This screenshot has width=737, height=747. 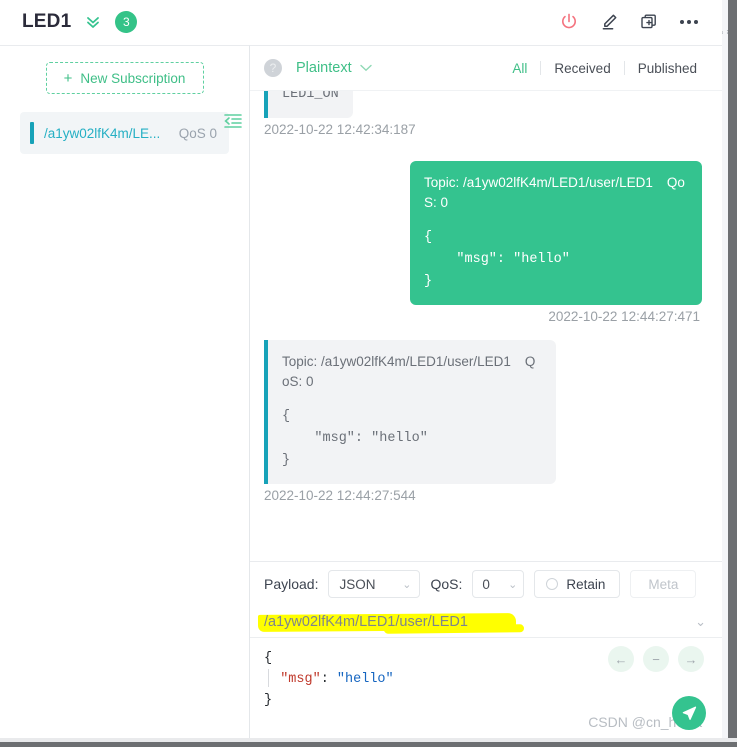 What do you see at coordinates (273, 68) in the screenshot?
I see `help-icon: ?` at bounding box center [273, 68].